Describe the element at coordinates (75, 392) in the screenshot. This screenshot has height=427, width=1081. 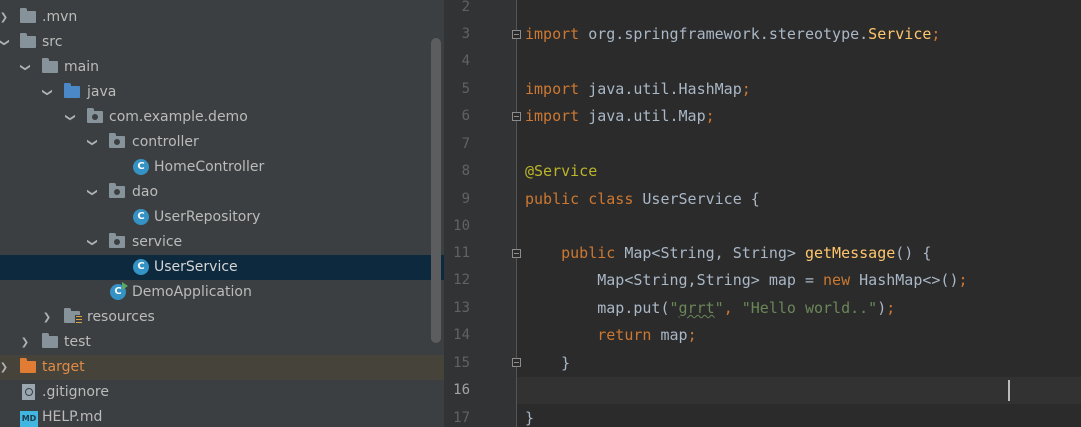
I see `tree-item-label: .gitignore` at that location.